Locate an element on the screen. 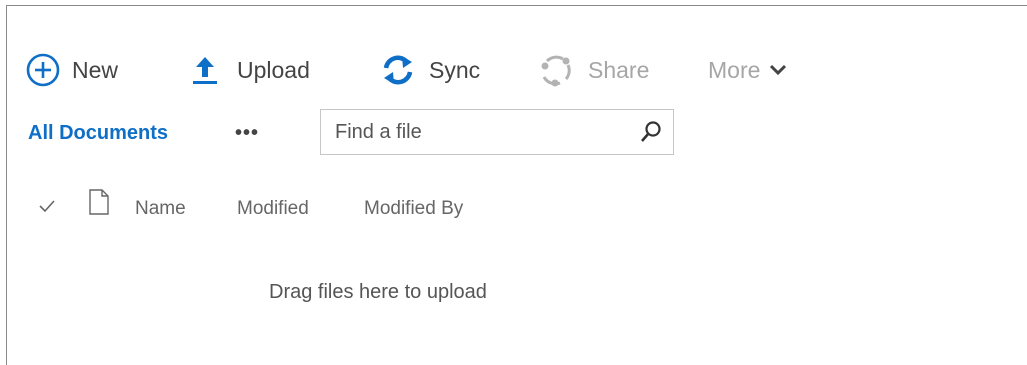 The height and width of the screenshot is (365, 1027). check-icon is located at coordinates (47, 209).